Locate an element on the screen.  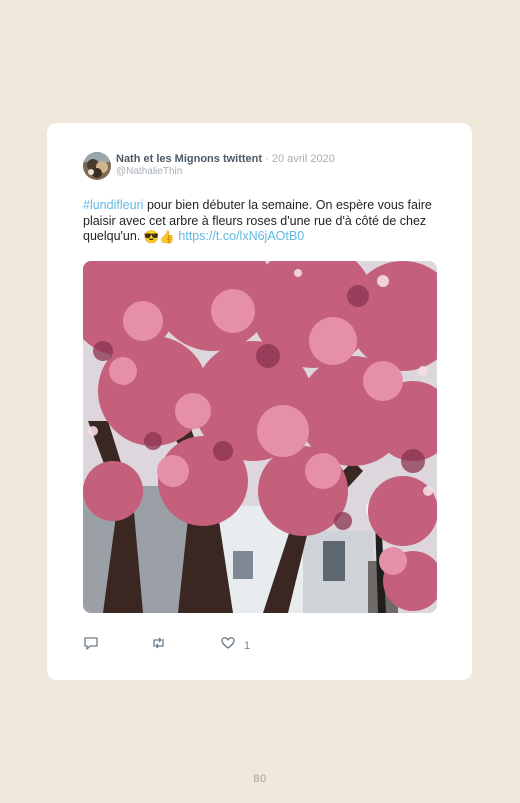
tweet-link: https://t.co/lxN6jAOtB0 is located at coordinates (241, 236).